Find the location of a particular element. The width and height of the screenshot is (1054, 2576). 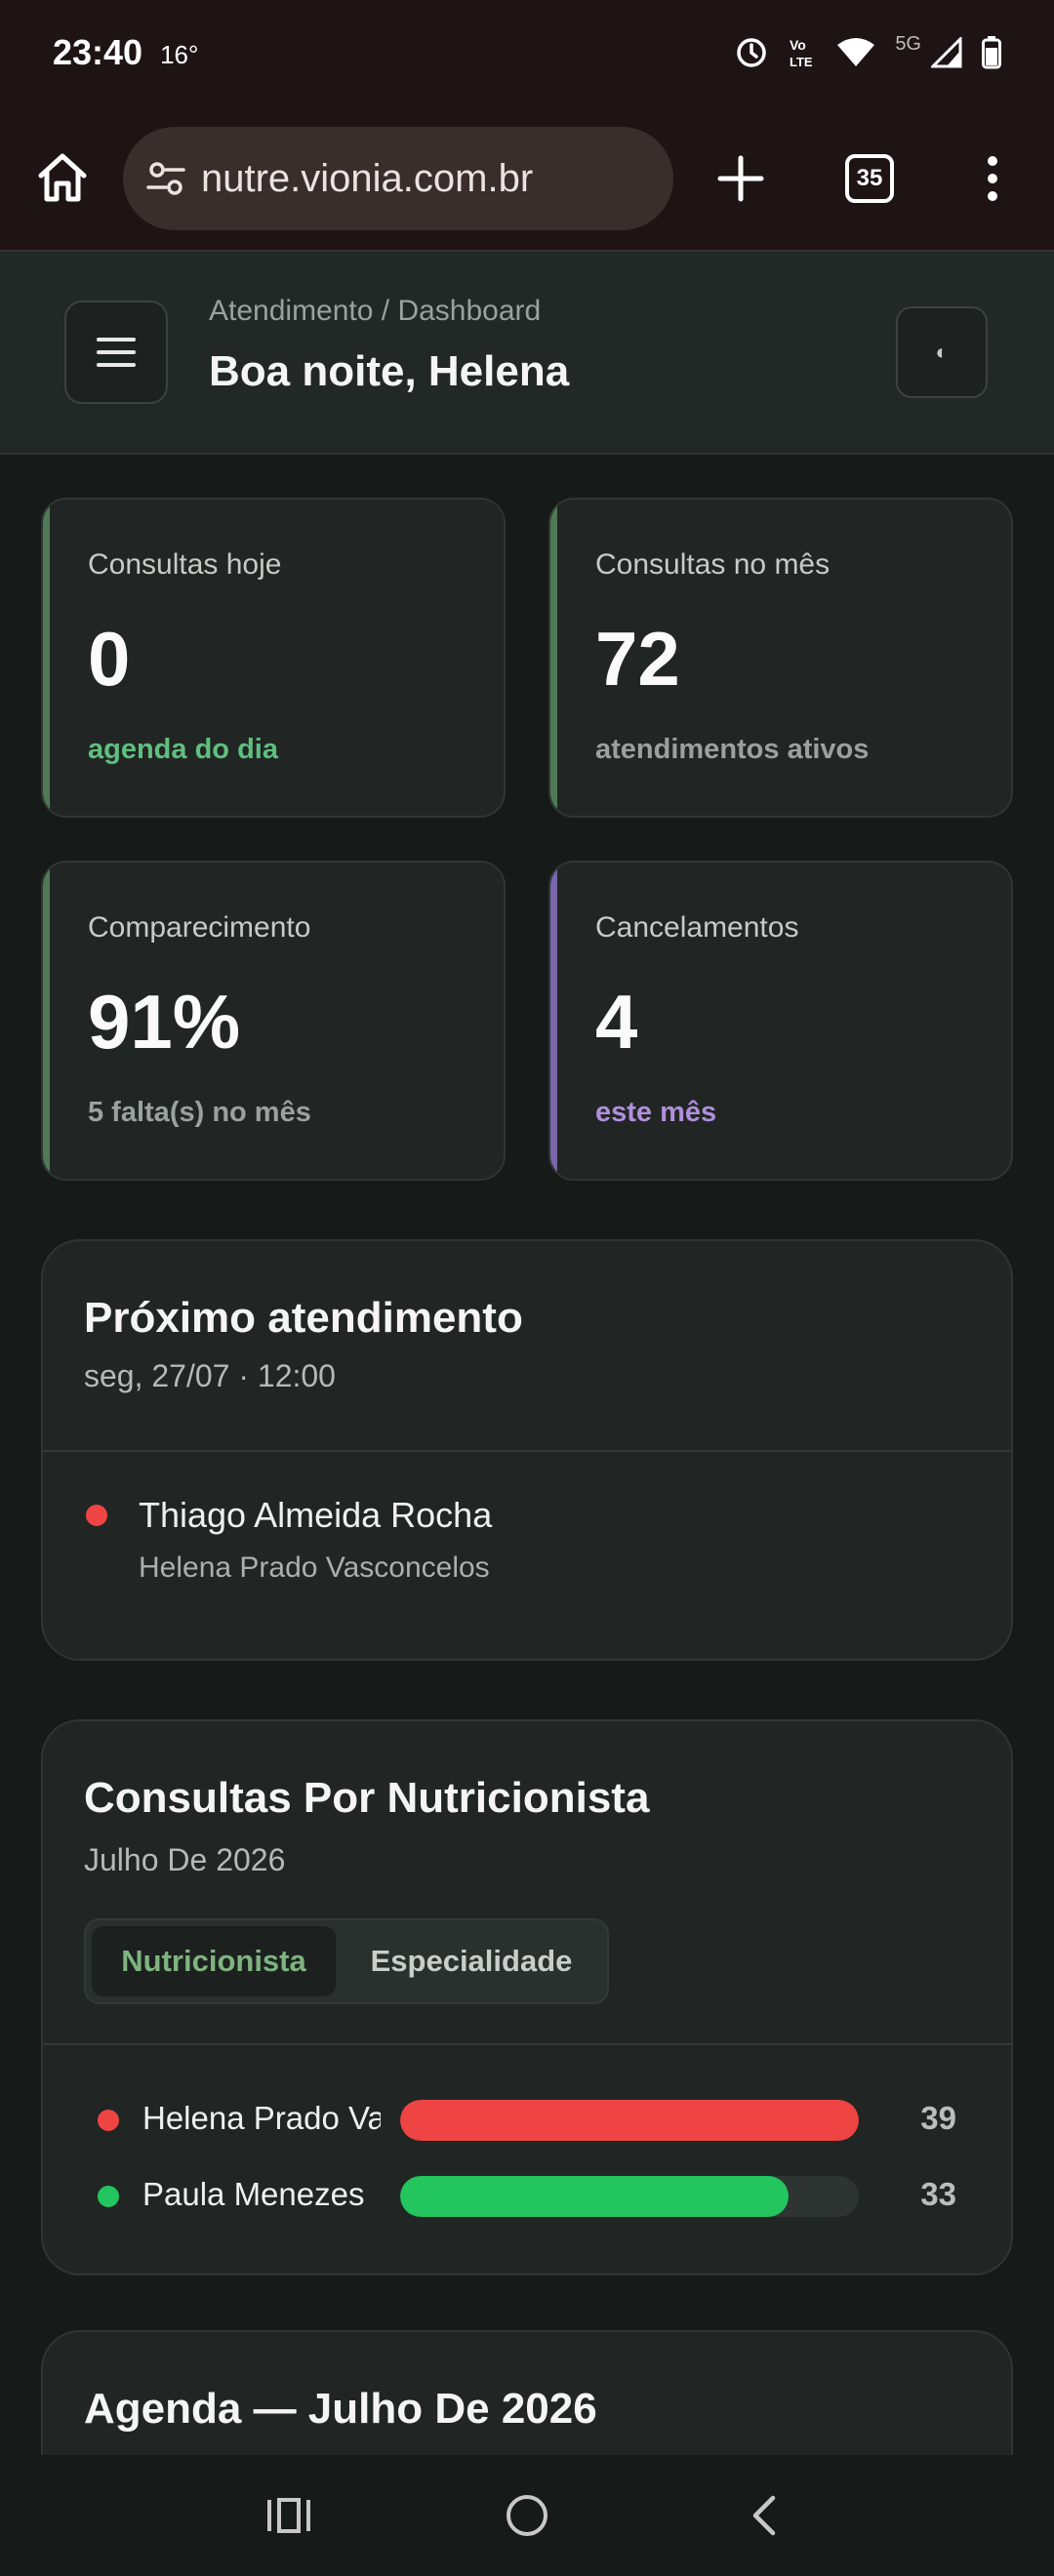

theme-icon: ◐ is located at coordinates (942, 352).